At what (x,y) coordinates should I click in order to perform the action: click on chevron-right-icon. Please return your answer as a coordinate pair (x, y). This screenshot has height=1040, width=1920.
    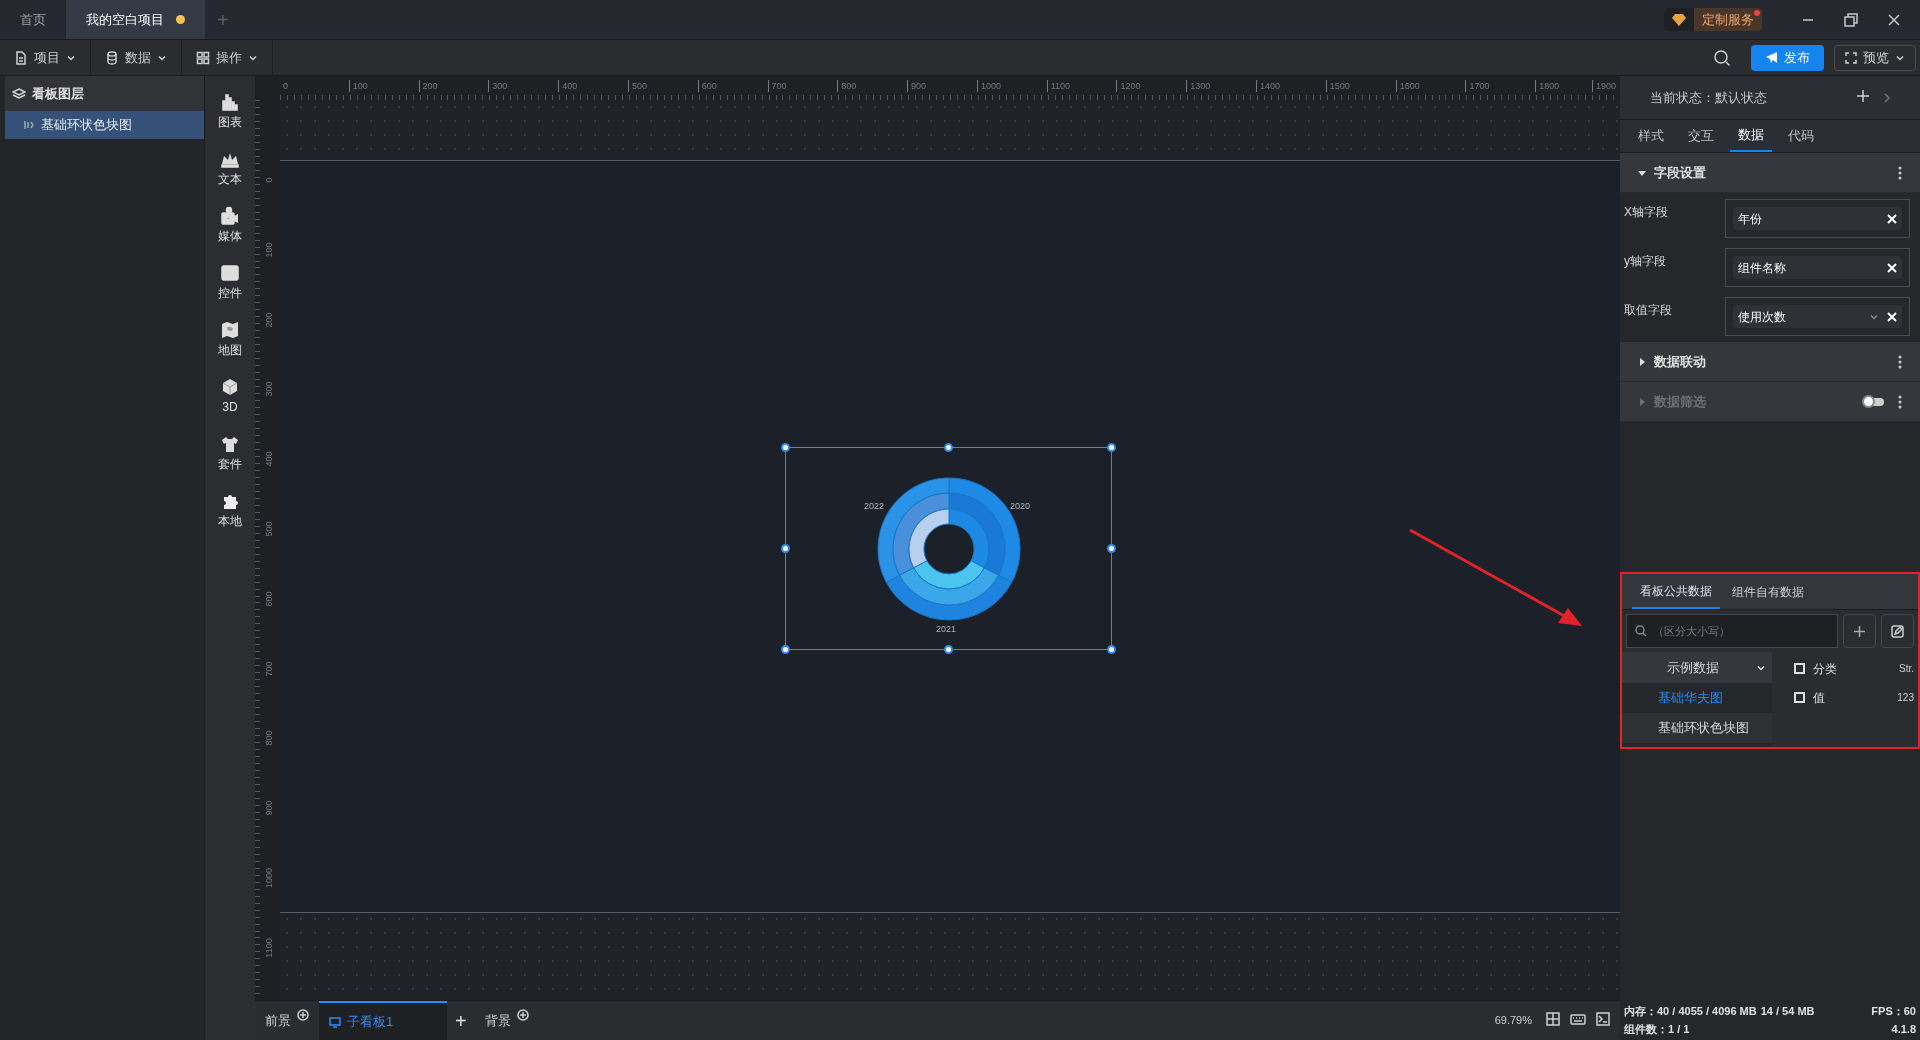
    Looking at the image, I should click on (1887, 97).